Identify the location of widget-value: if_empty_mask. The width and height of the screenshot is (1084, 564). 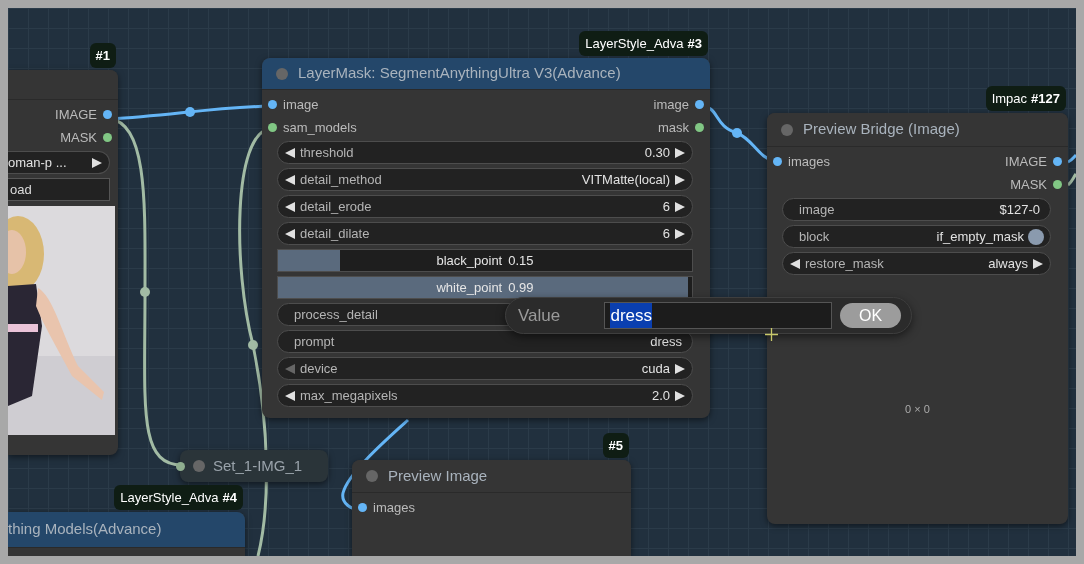
(980, 236).